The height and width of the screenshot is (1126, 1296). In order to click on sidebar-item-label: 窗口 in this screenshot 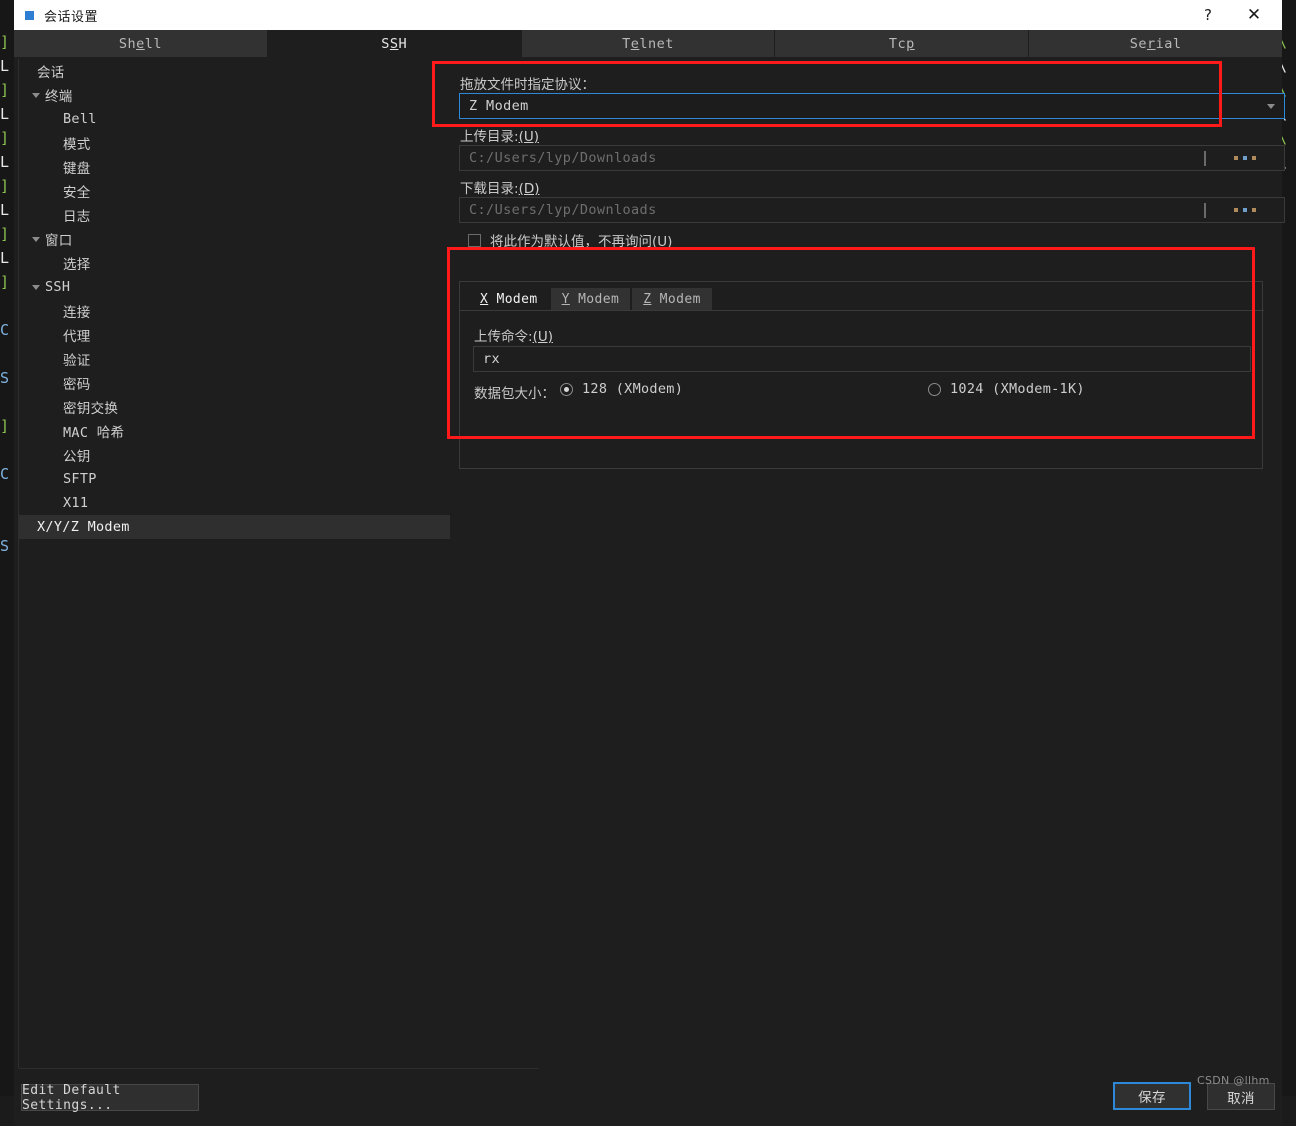, I will do `click(59, 239)`.